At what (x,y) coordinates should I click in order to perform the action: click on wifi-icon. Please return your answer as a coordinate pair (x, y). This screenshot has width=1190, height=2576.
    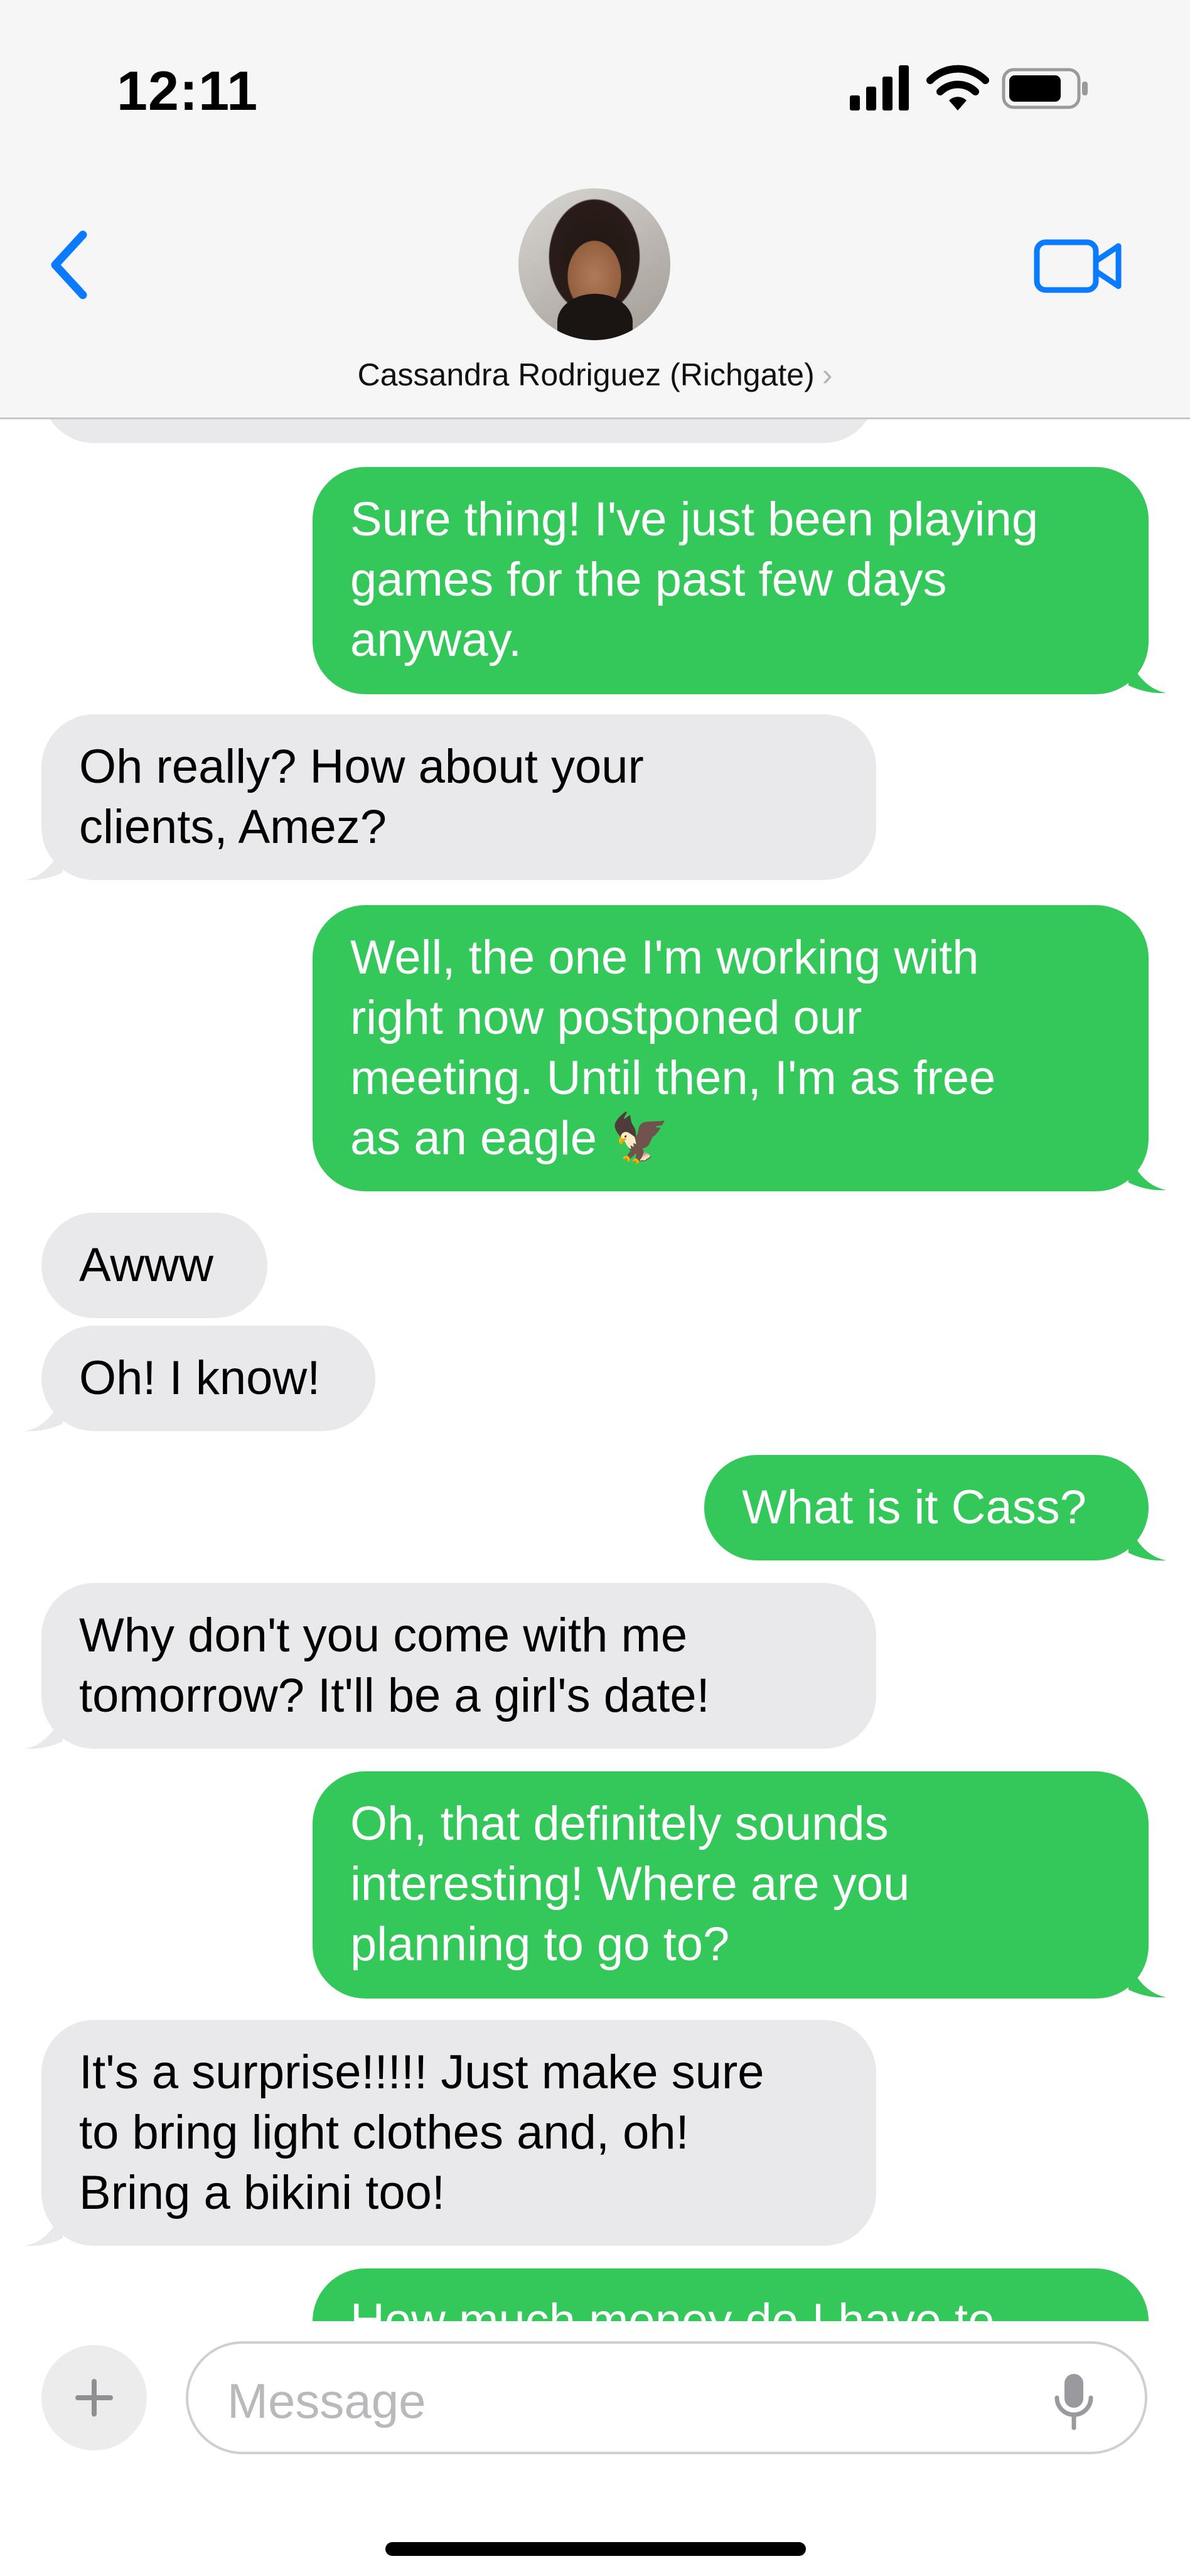
    Looking at the image, I should click on (957, 88).